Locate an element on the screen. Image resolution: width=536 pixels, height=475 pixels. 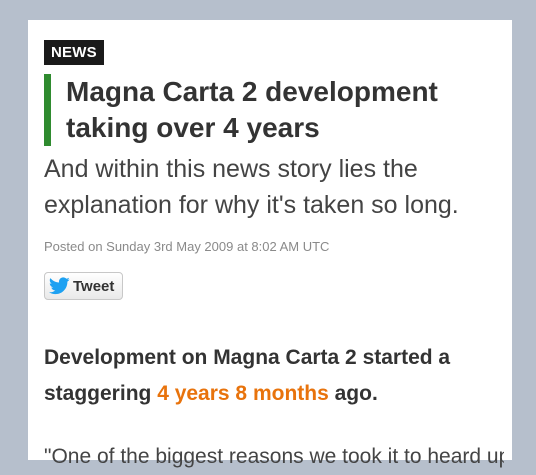
news-badge: NEWS is located at coordinates (74, 52).